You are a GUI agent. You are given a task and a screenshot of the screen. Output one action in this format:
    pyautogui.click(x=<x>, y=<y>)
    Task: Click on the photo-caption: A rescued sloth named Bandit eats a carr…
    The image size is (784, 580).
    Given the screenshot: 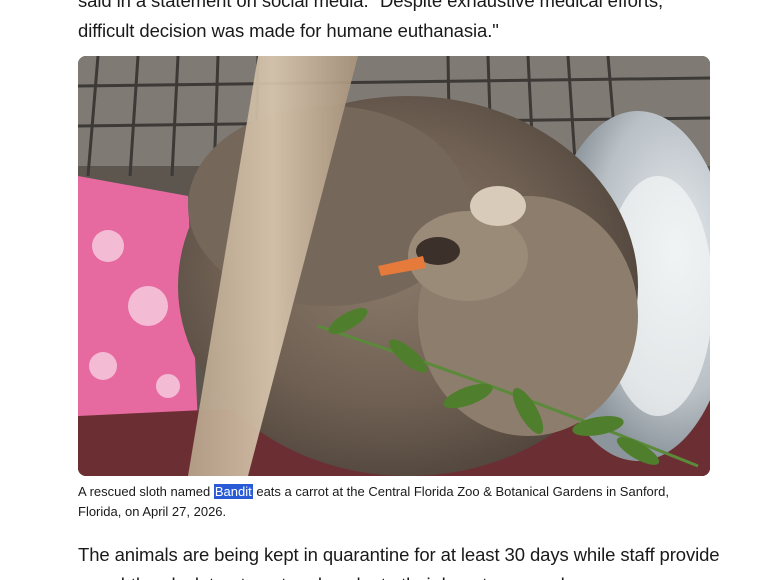 What is the action you would take?
    pyautogui.click(x=398, y=502)
    